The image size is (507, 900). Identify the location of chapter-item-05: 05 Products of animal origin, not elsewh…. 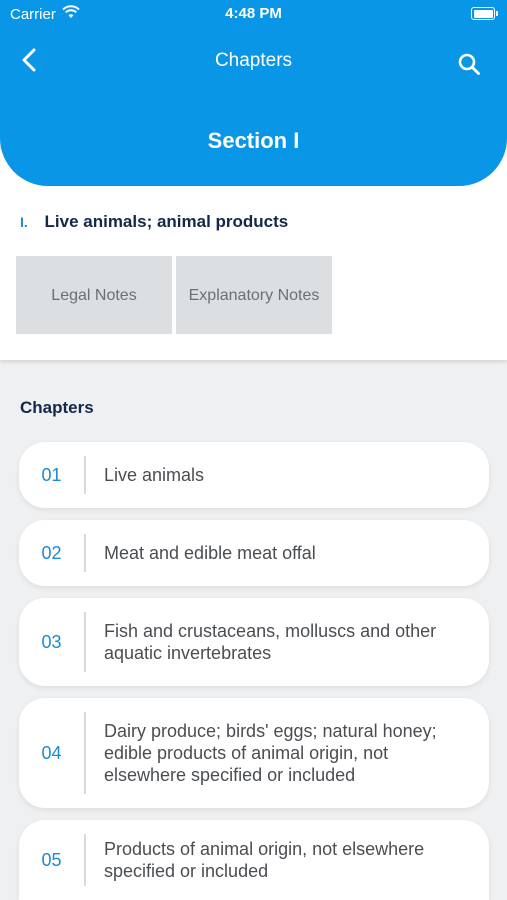
(254, 860).